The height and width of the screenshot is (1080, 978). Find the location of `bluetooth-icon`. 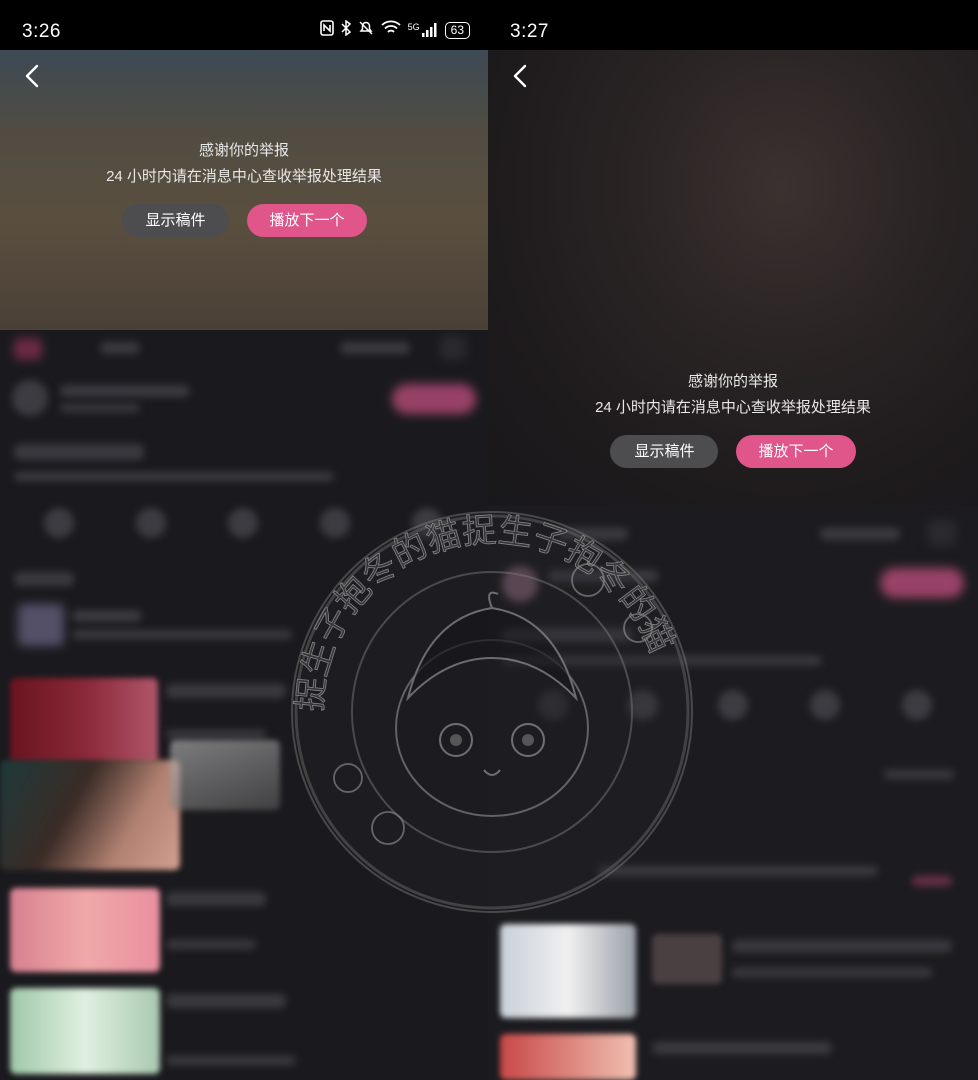

bluetooth-icon is located at coordinates (346, 29).